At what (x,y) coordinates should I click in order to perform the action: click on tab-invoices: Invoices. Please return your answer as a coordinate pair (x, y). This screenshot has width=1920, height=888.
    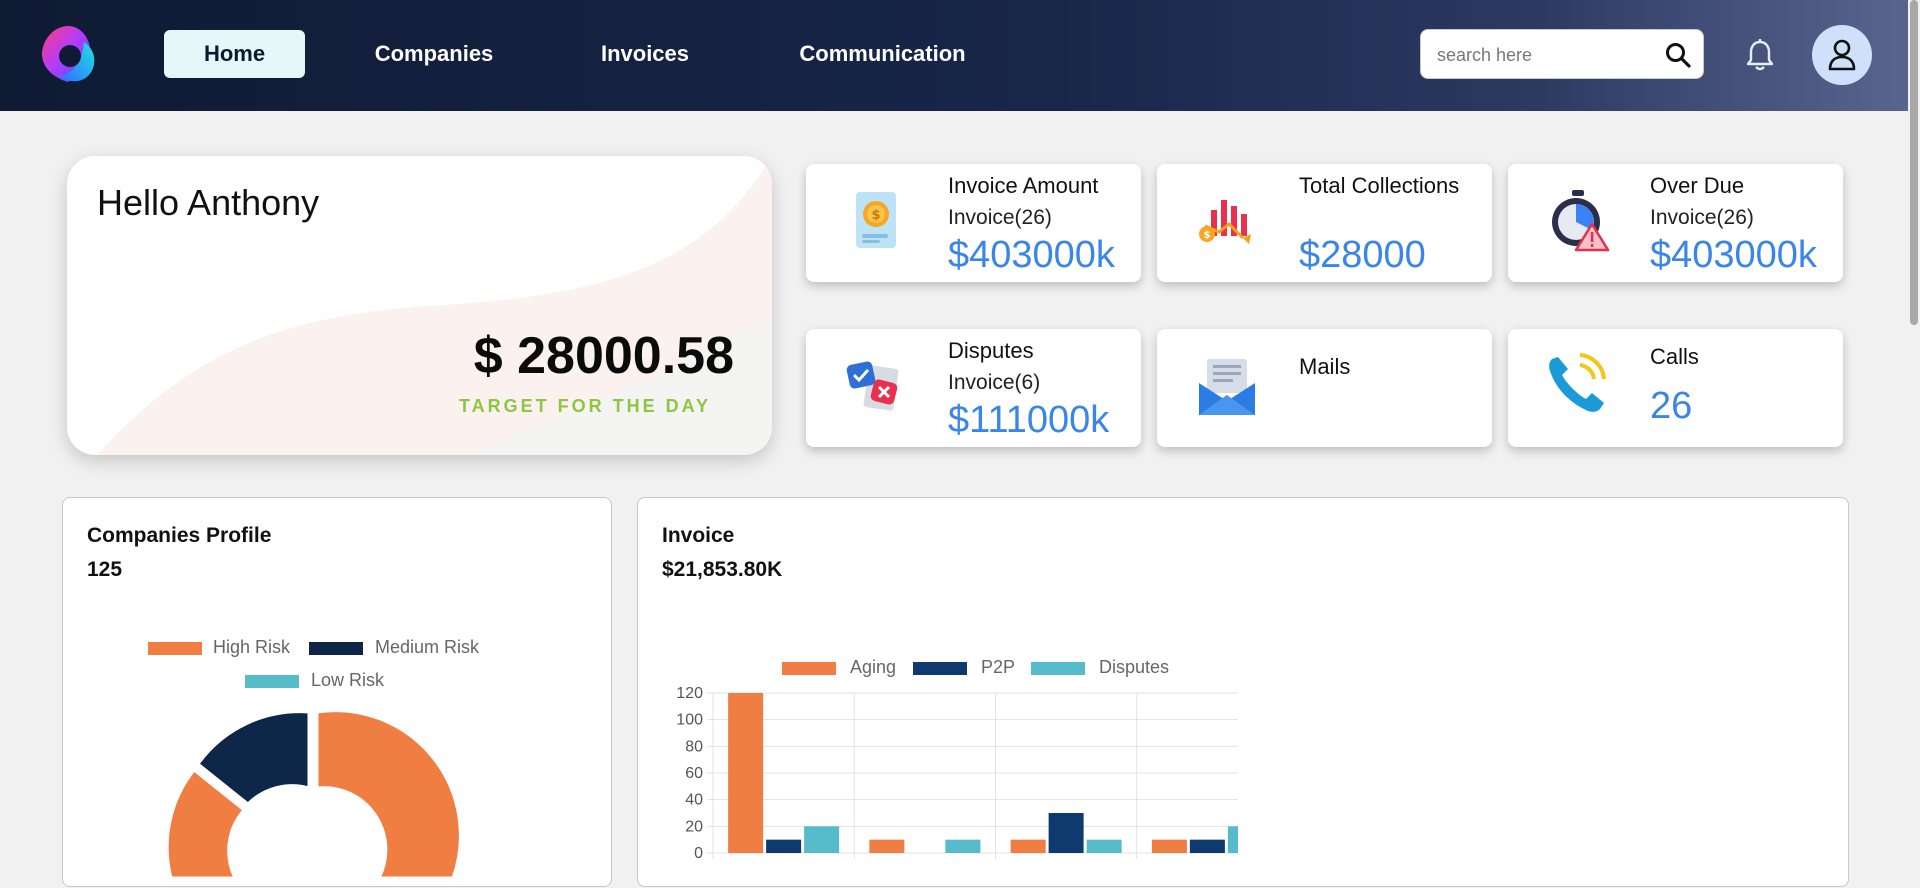
    Looking at the image, I should click on (645, 54).